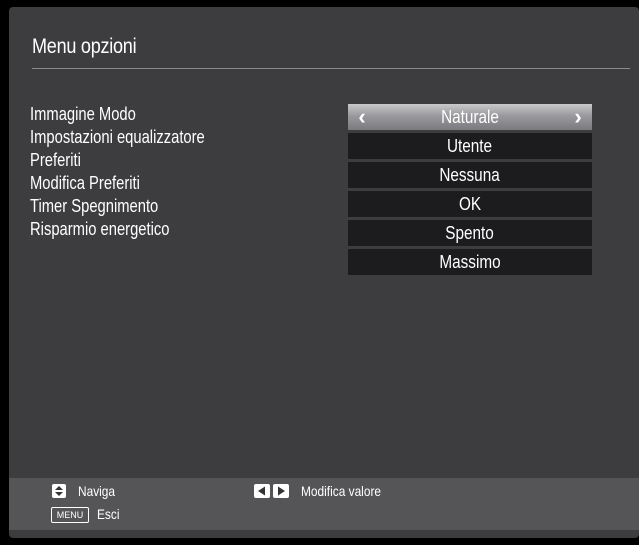 This screenshot has height=545, width=639. I want to click on menu-key-icon: MENU, so click(70, 515).